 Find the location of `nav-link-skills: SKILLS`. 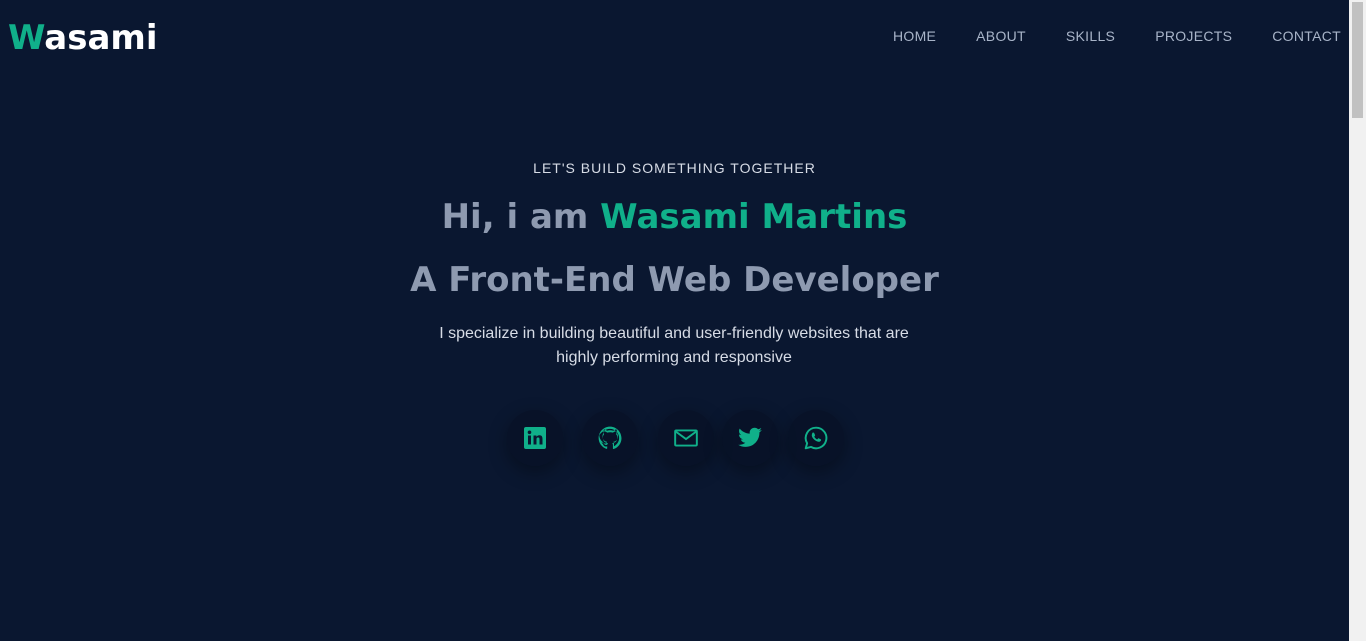

nav-link-skills: SKILLS is located at coordinates (1090, 36).